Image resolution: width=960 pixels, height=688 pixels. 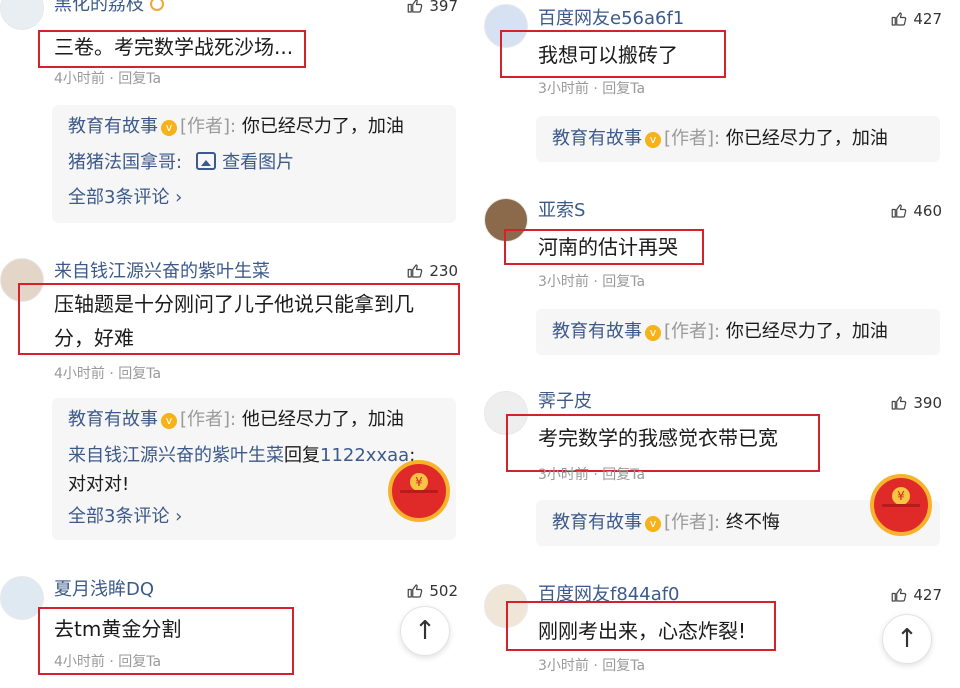 What do you see at coordinates (561, 211) in the screenshot?
I see `comment-username: 亚索S` at bounding box center [561, 211].